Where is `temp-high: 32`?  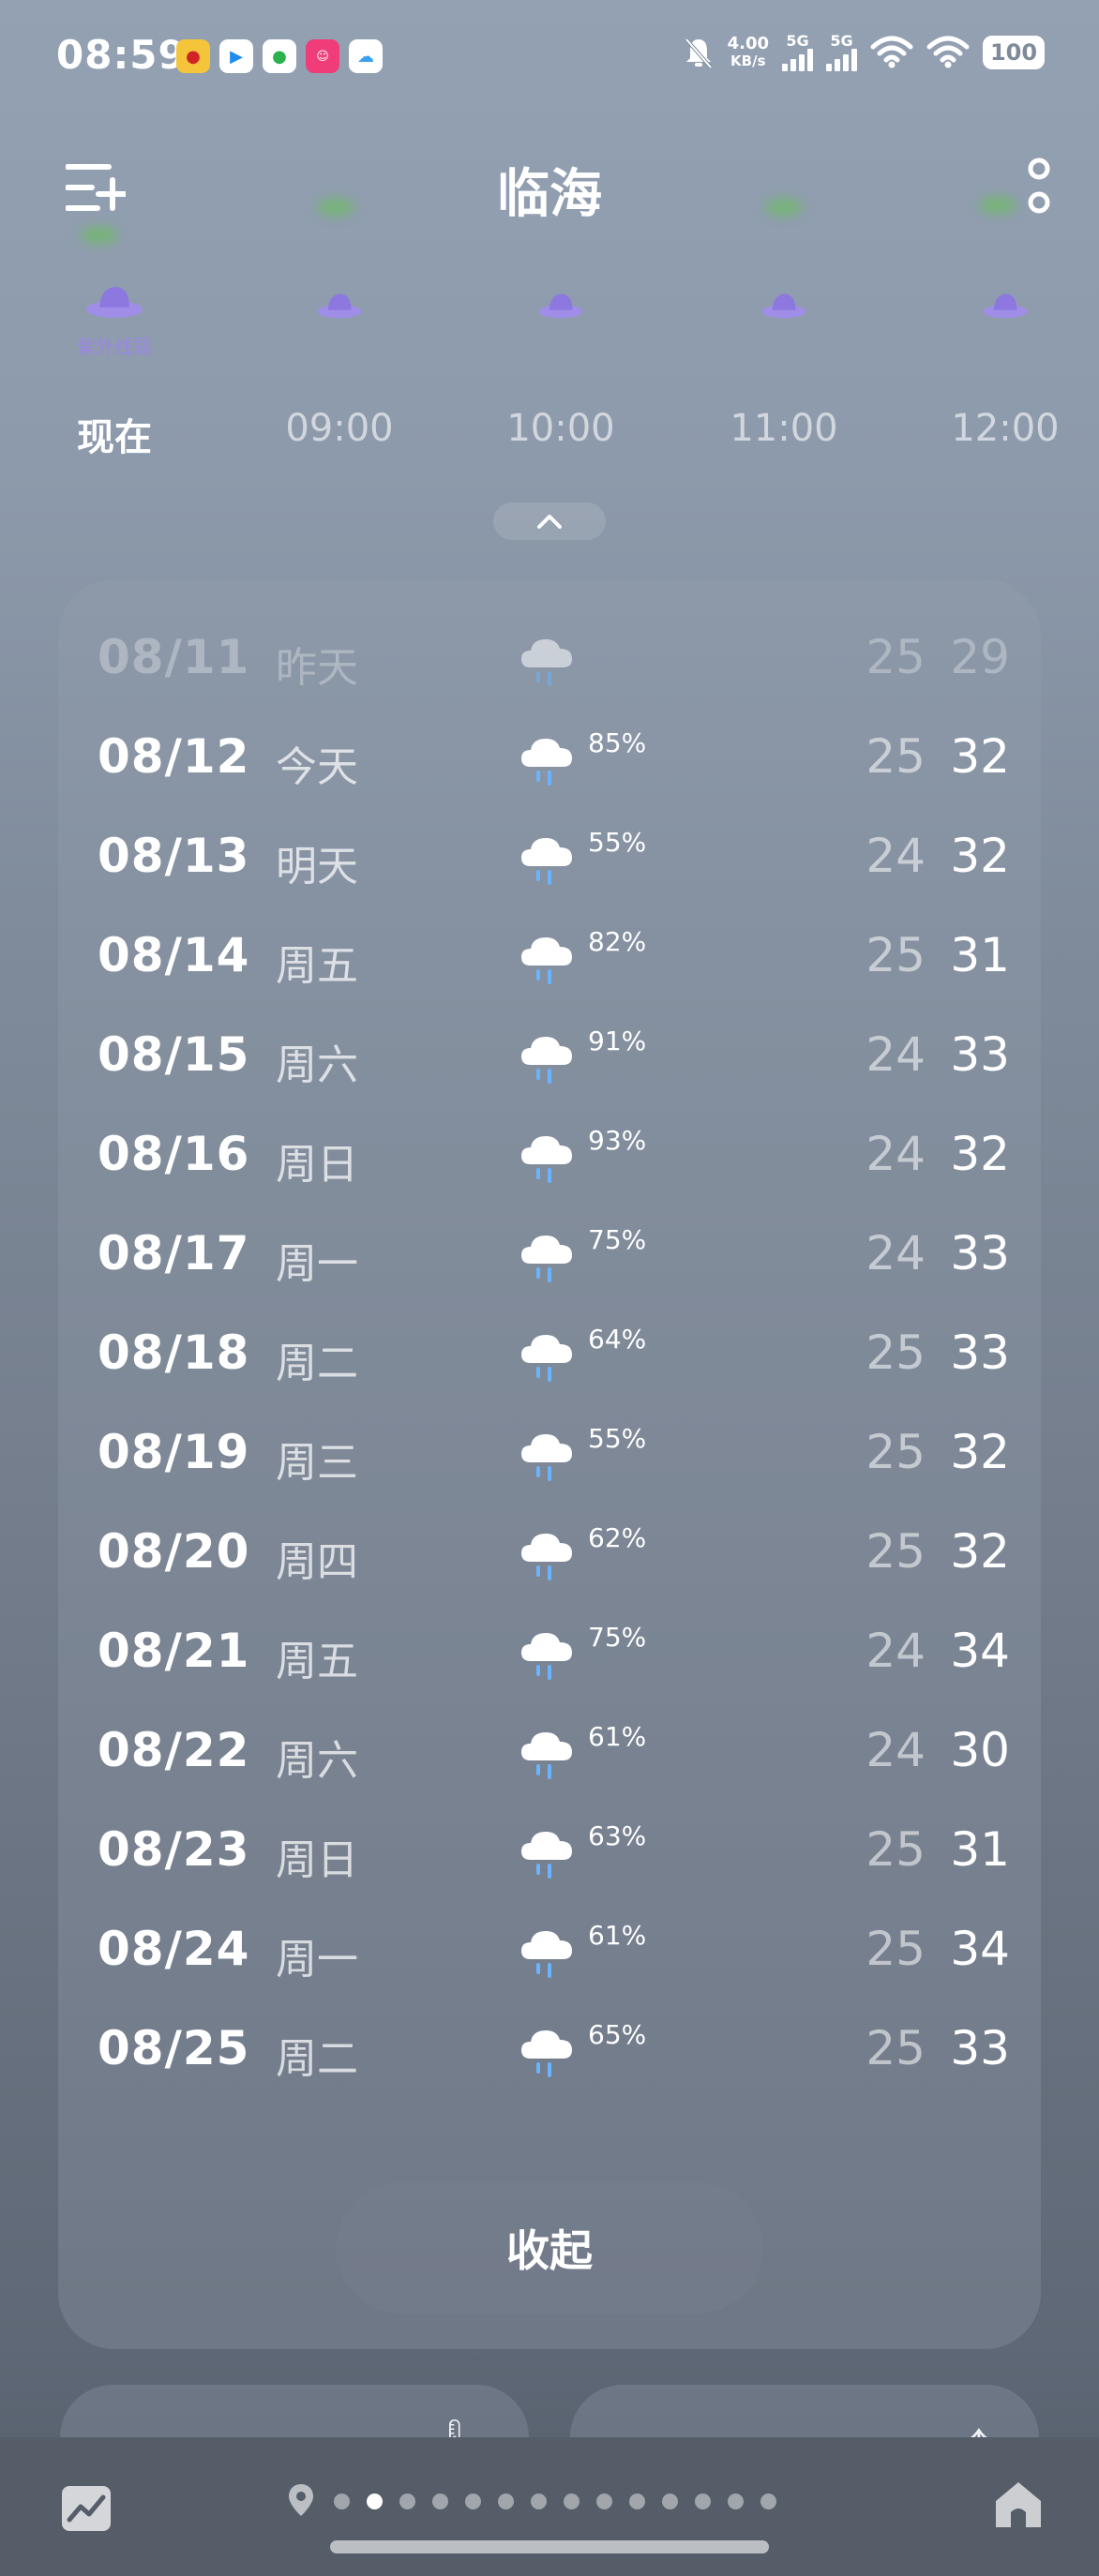
temp-high: 32 is located at coordinates (980, 1452).